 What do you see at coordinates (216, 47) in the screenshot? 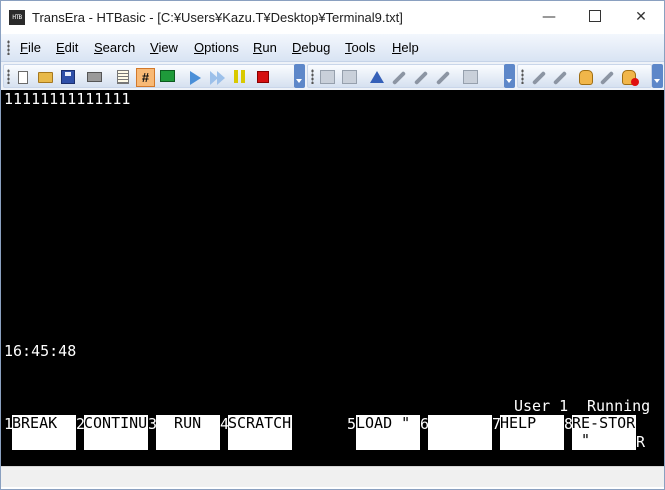
I see `menu-options: Options` at bounding box center [216, 47].